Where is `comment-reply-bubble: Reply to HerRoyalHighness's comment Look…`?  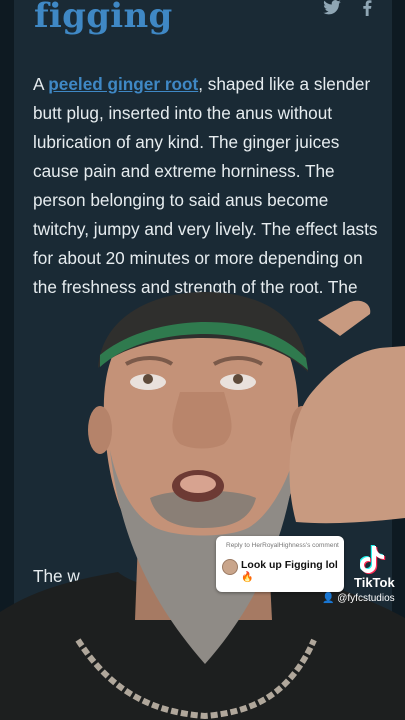
comment-reply-bubble: Reply to HerRoyalHighness's comment Look… is located at coordinates (280, 564).